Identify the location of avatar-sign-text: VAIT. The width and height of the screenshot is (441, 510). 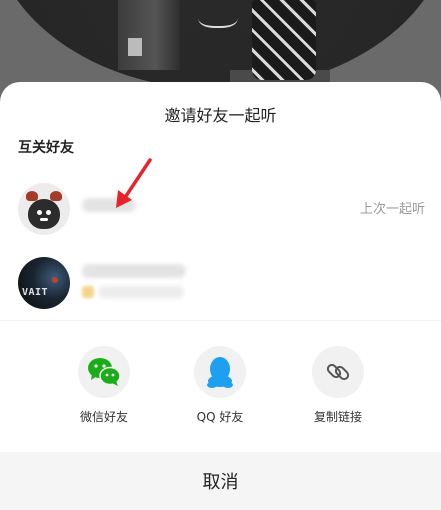
(35, 292).